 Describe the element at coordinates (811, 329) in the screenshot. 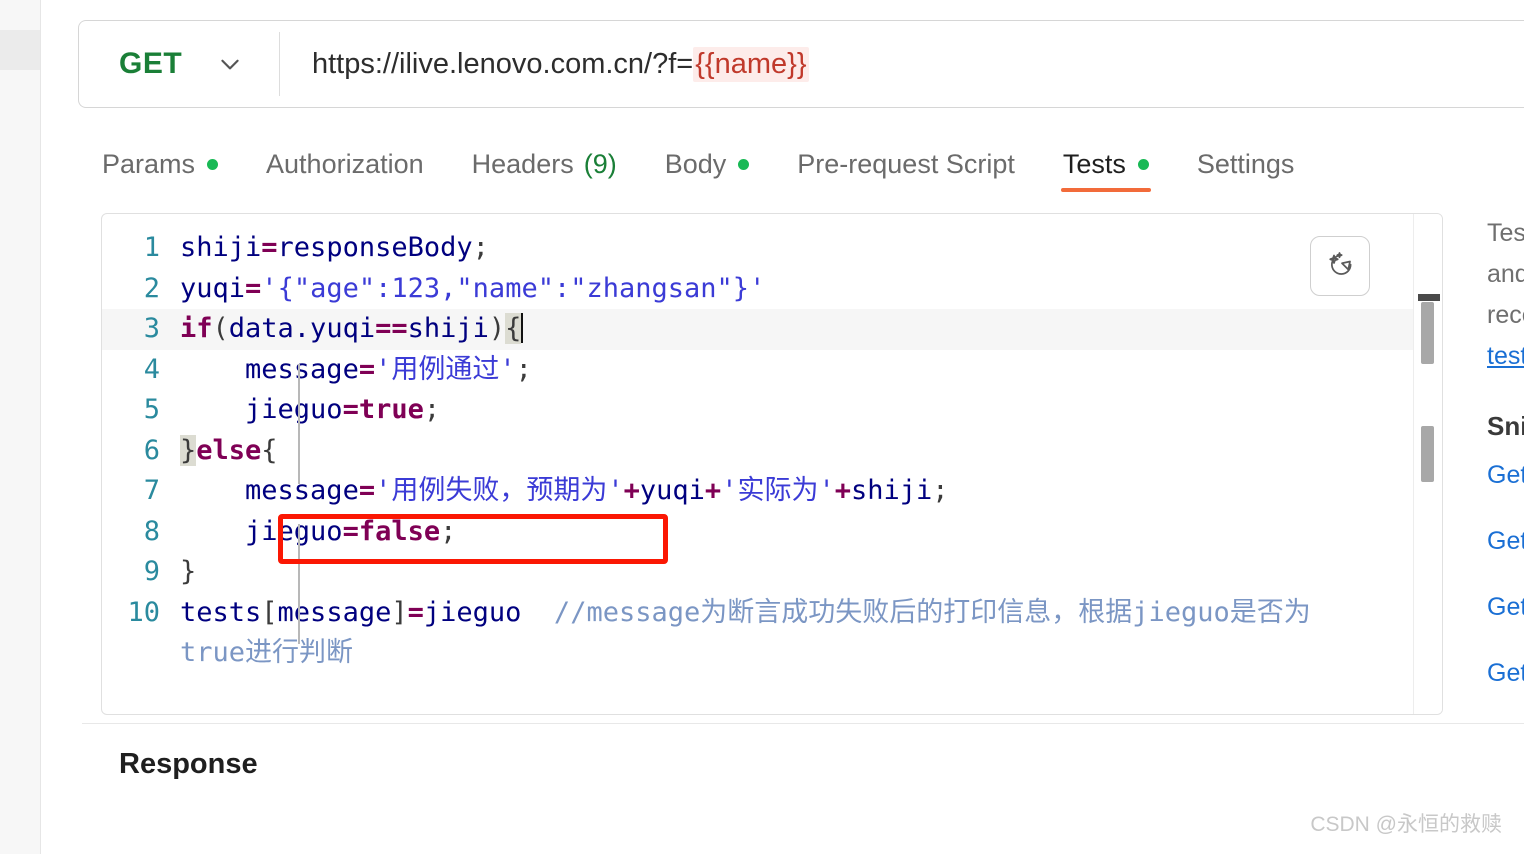

I see `code-text: if(data.yuqi==shiji){` at that location.